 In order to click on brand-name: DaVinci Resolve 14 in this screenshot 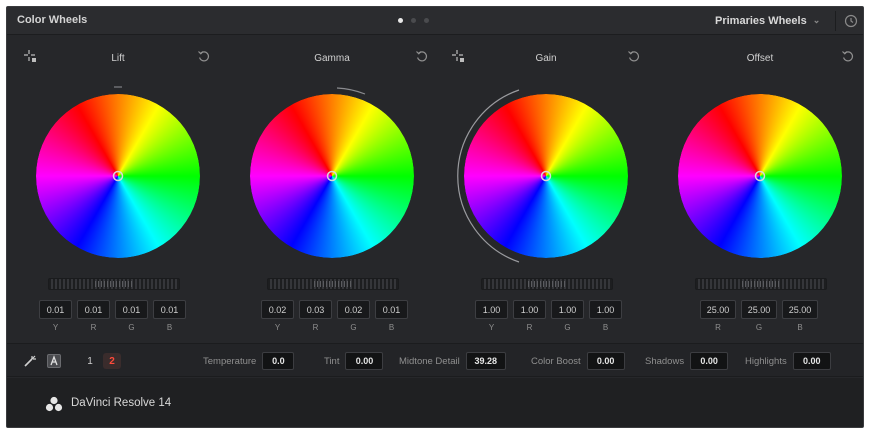, I will do `click(121, 403)`.